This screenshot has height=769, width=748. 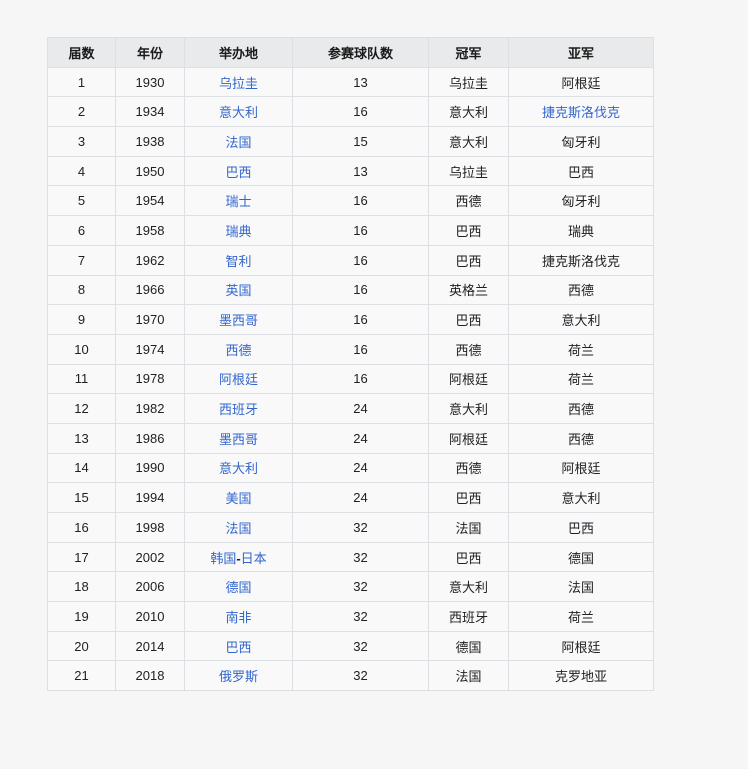 I want to click on table-row: 14 1990 意大利 24 西德 阿根廷, so click(x=350, y=468).